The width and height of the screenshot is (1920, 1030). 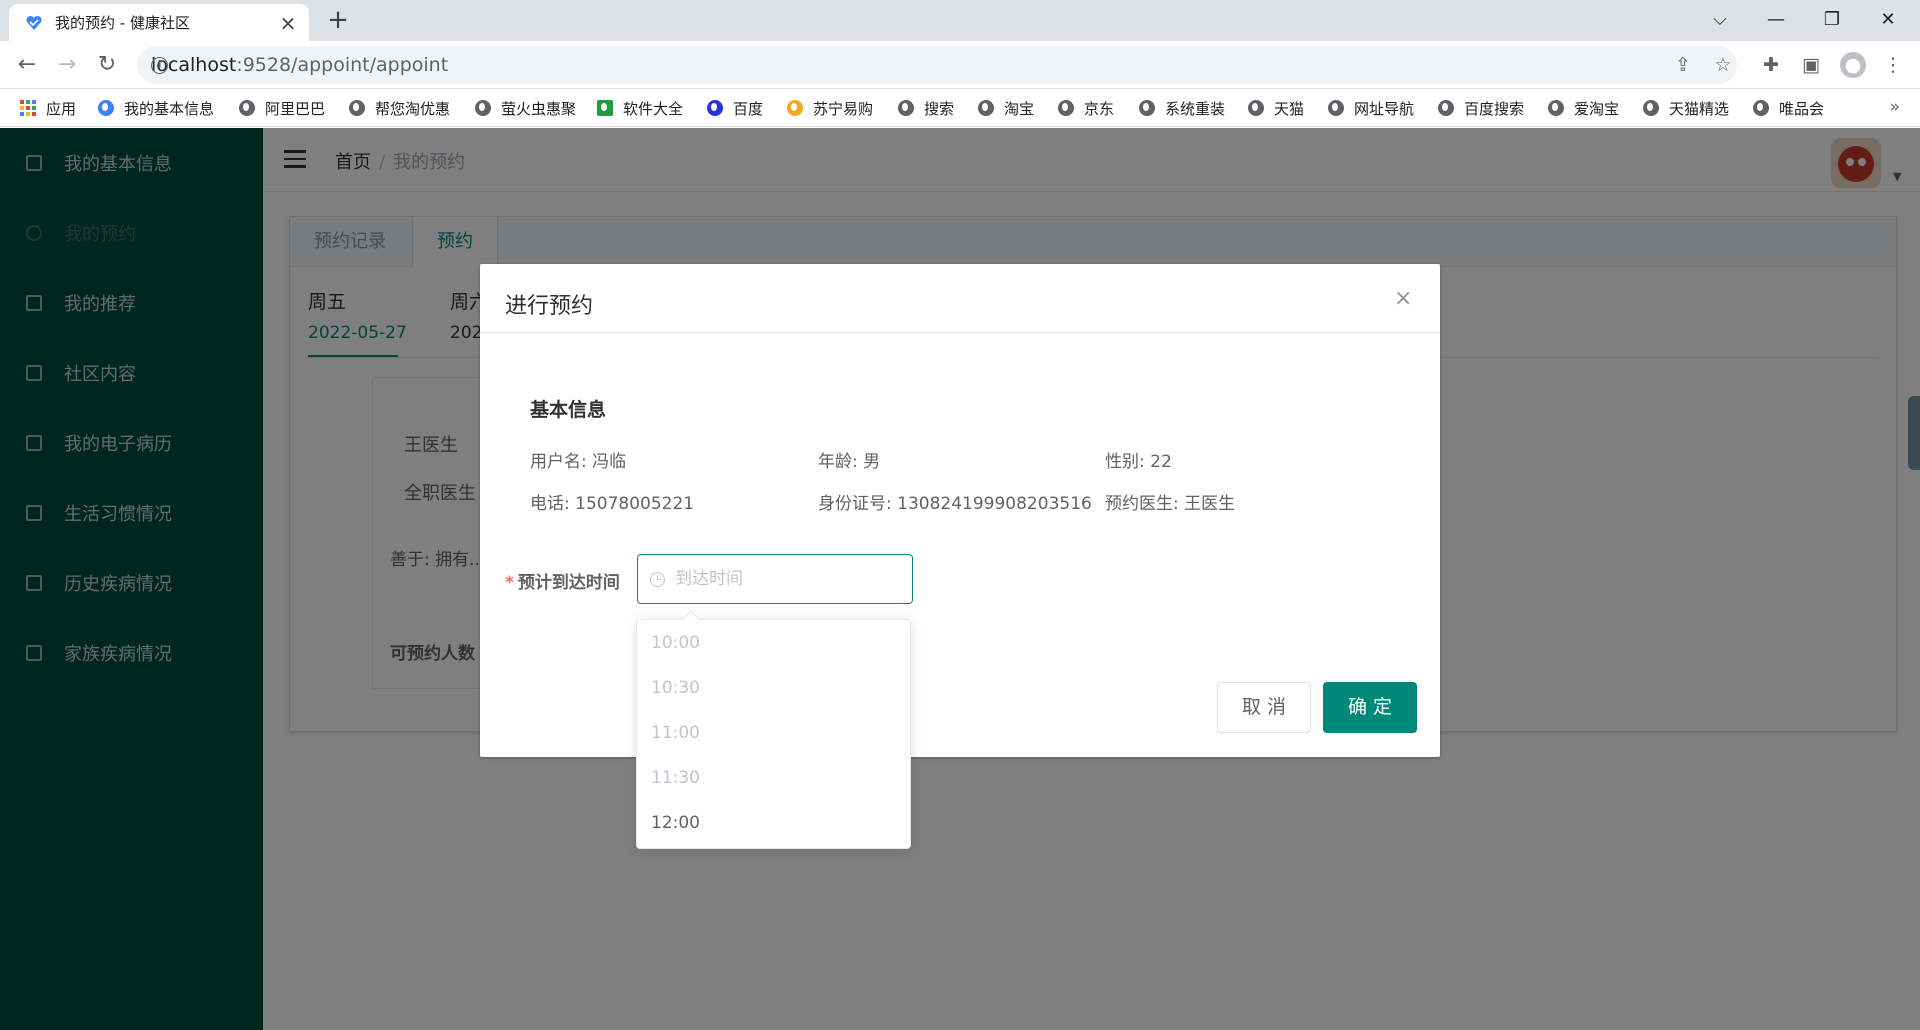 I want to click on doctor-value: 王医生, so click(x=1210, y=504).